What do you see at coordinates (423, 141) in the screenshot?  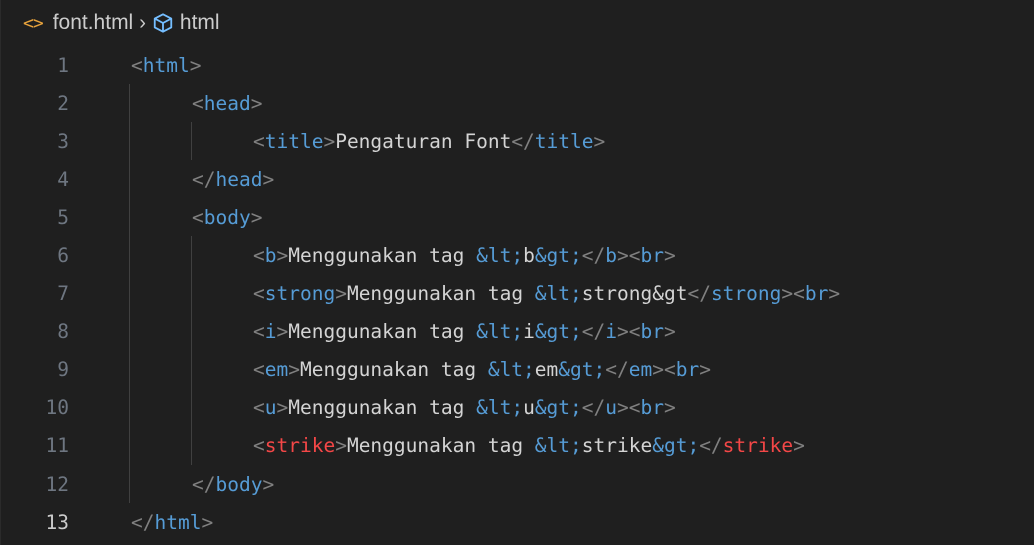 I see `code-token: Pengaturan Font` at bounding box center [423, 141].